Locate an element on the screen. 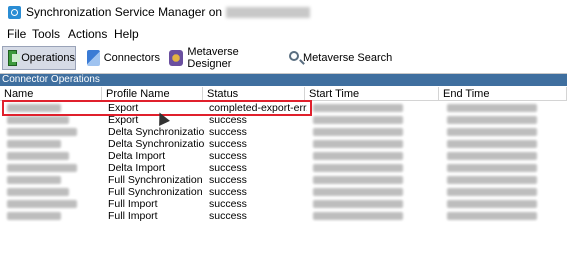 The width and height of the screenshot is (567, 269). menu-actions: Actions is located at coordinates (87, 34).